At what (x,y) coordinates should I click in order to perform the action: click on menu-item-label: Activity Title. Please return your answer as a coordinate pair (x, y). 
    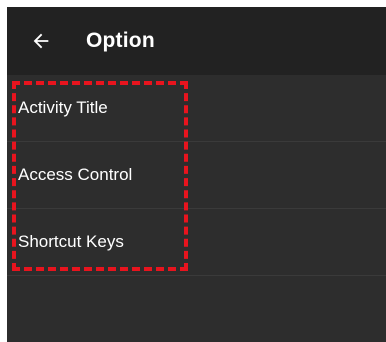
    Looking at the image, I should click on (63, 107).